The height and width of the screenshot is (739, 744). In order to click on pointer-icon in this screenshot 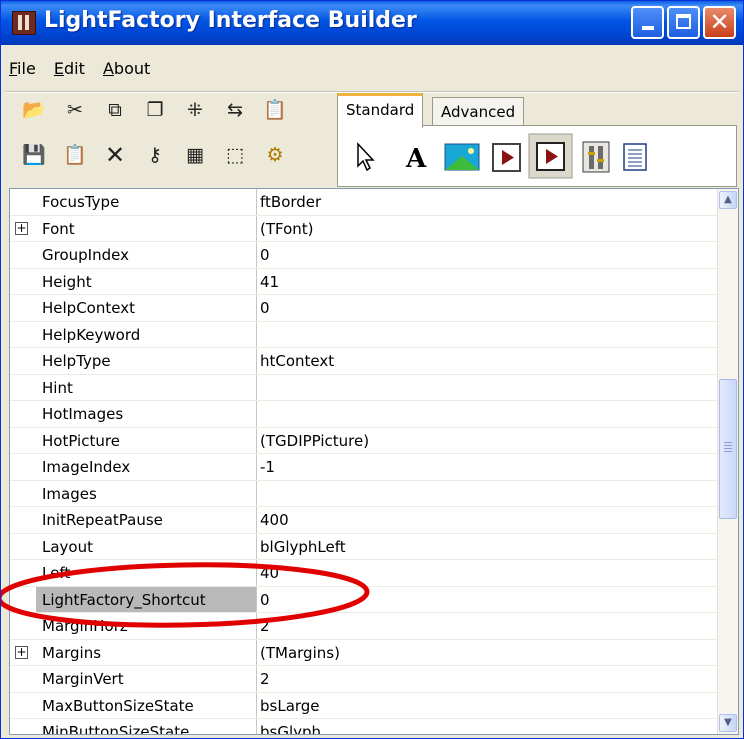, I will do `click(366, 157)`.